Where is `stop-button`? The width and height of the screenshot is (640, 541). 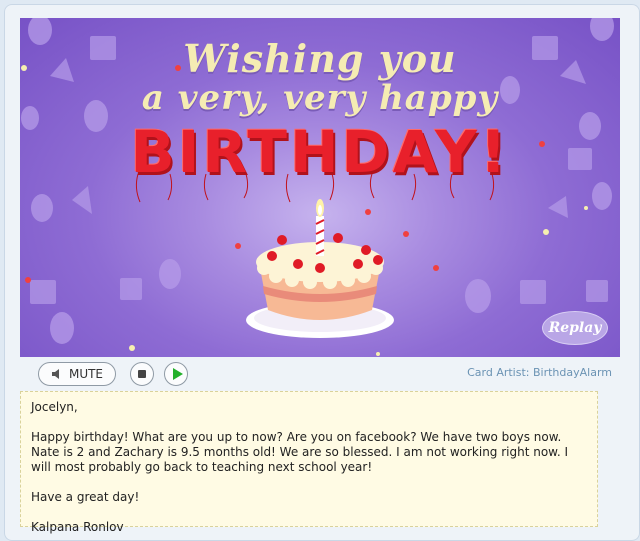
stop-button is located at coordinates (142, 374).